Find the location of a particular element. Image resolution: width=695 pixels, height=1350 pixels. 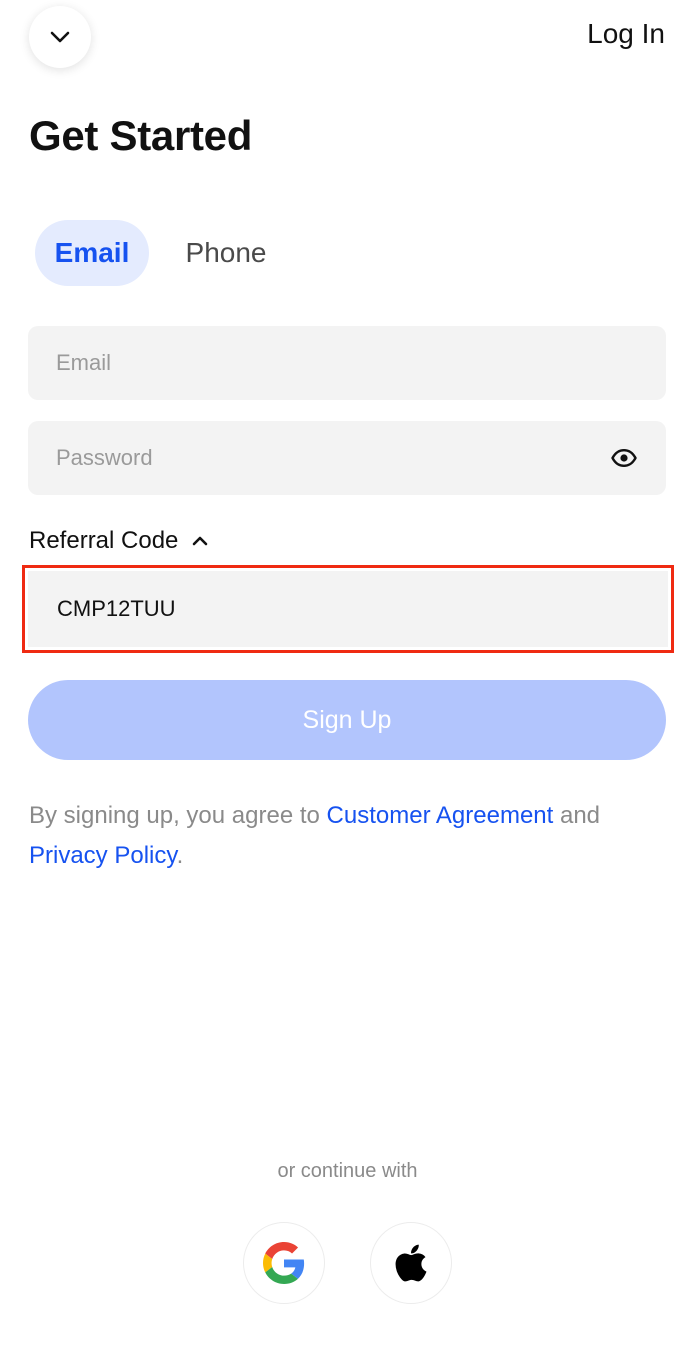

apple-sign-in-button is located at coordinates (411, 1263).